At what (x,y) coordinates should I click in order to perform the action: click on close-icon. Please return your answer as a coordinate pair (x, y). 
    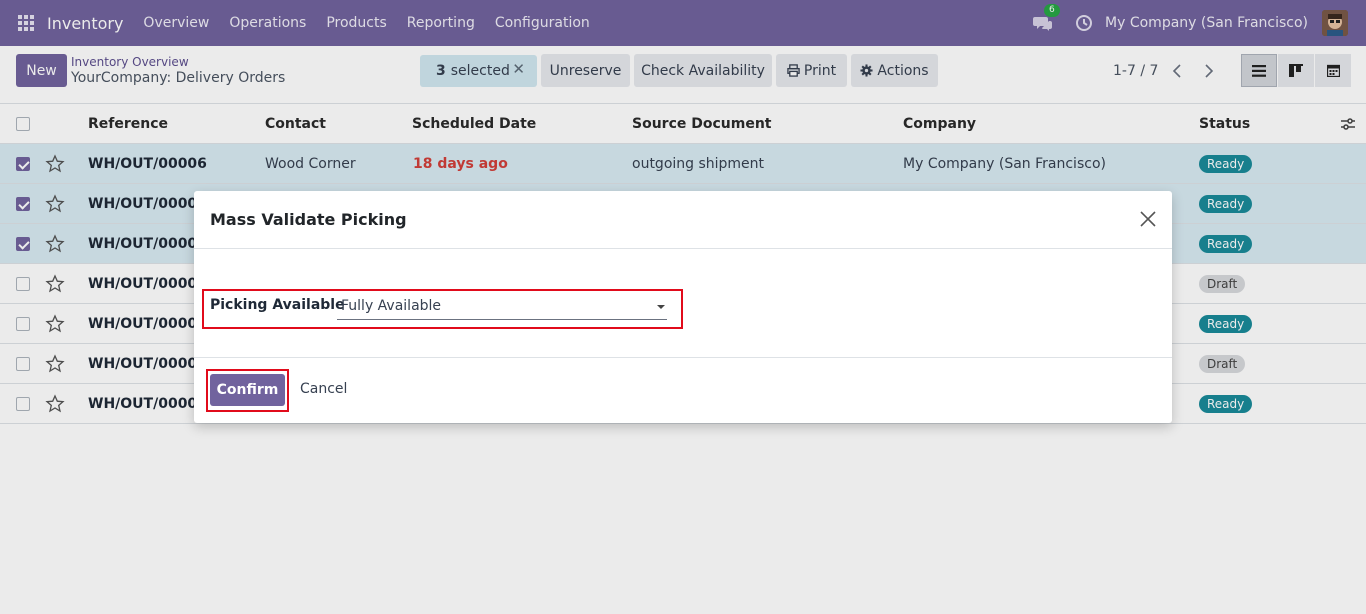
    Looking at the image, I should click on (1148, 219).